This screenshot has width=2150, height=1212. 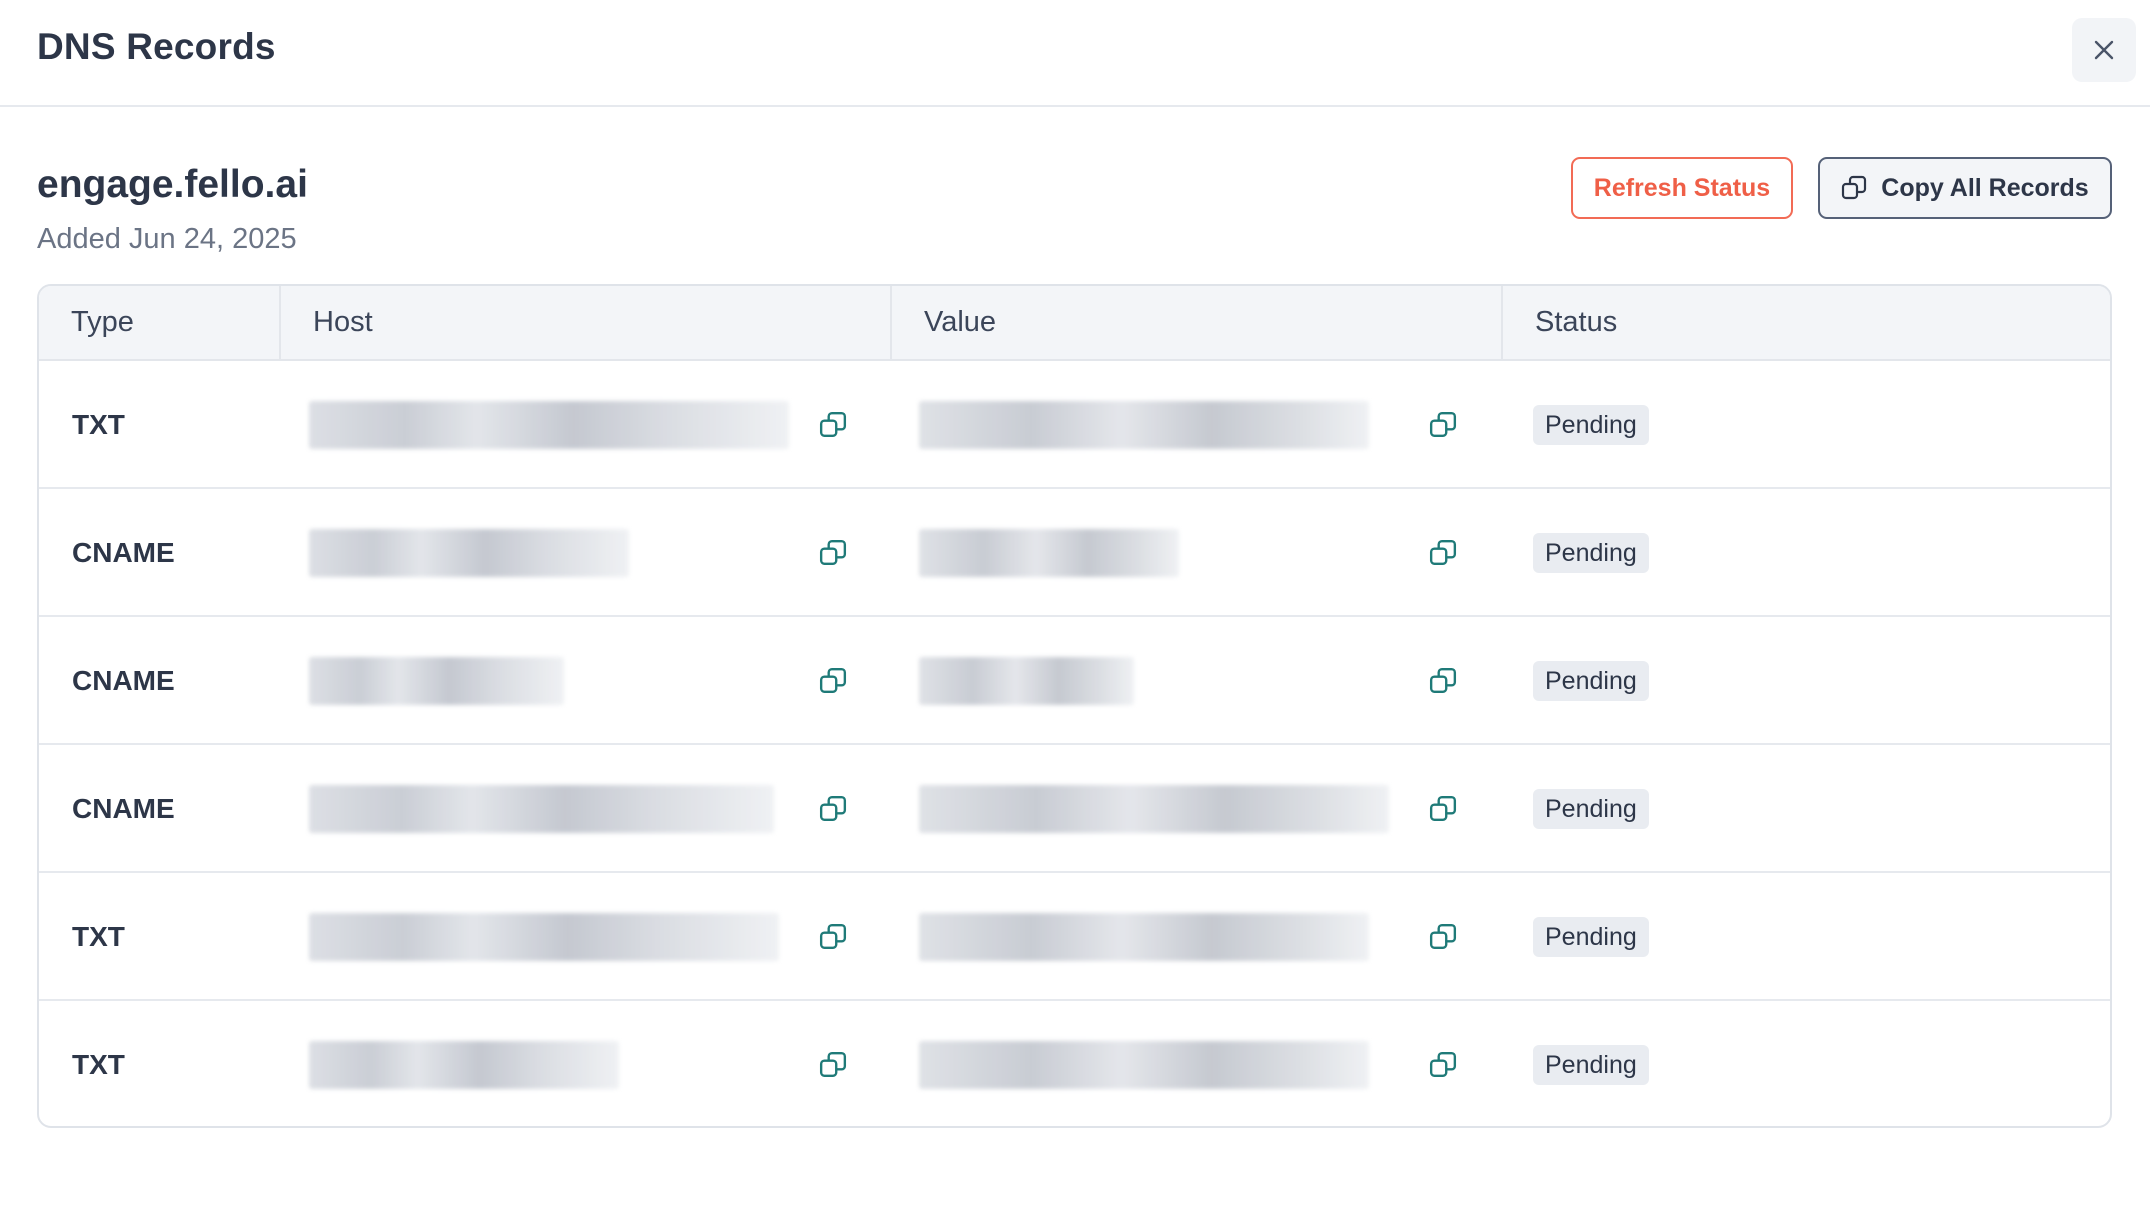 I want to click on refresh-status-label: Refresh Status, so click(x=1682, y=187).